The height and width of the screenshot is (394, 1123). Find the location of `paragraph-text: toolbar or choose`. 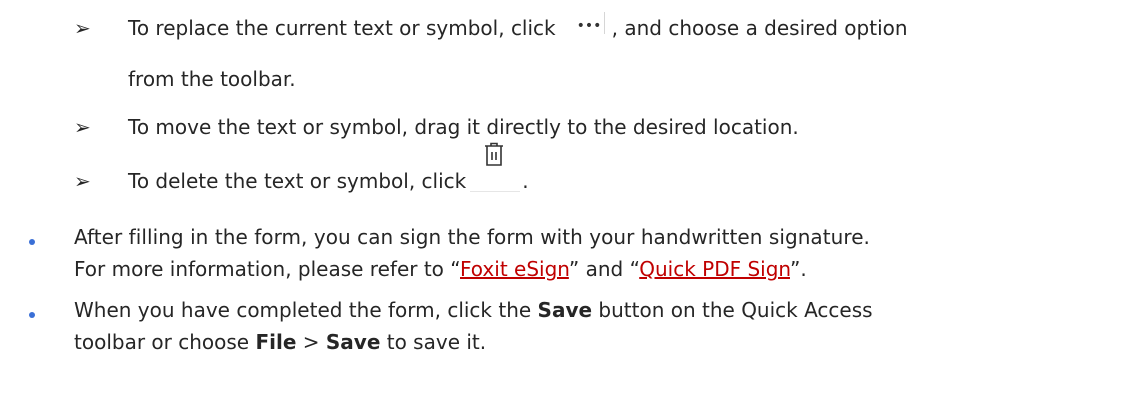

paragraph-text: toolbar or choose is located at coordinates (165, 342).